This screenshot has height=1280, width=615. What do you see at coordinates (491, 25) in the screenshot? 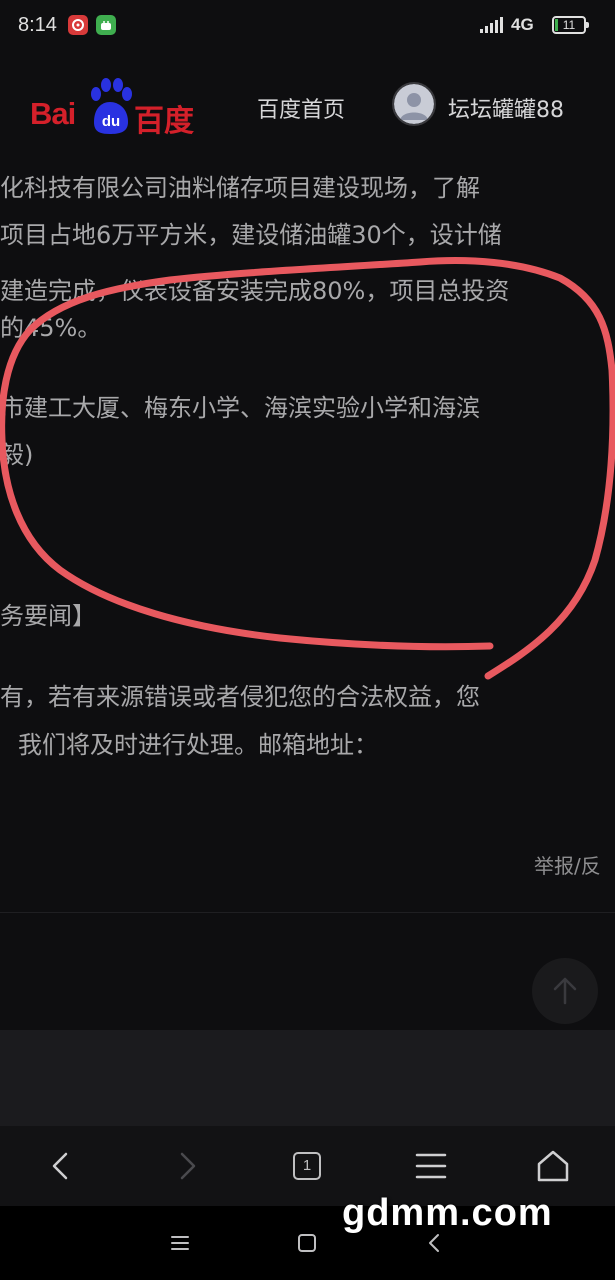
I see `signal-strength-icon` at bounding box center [491, 25].